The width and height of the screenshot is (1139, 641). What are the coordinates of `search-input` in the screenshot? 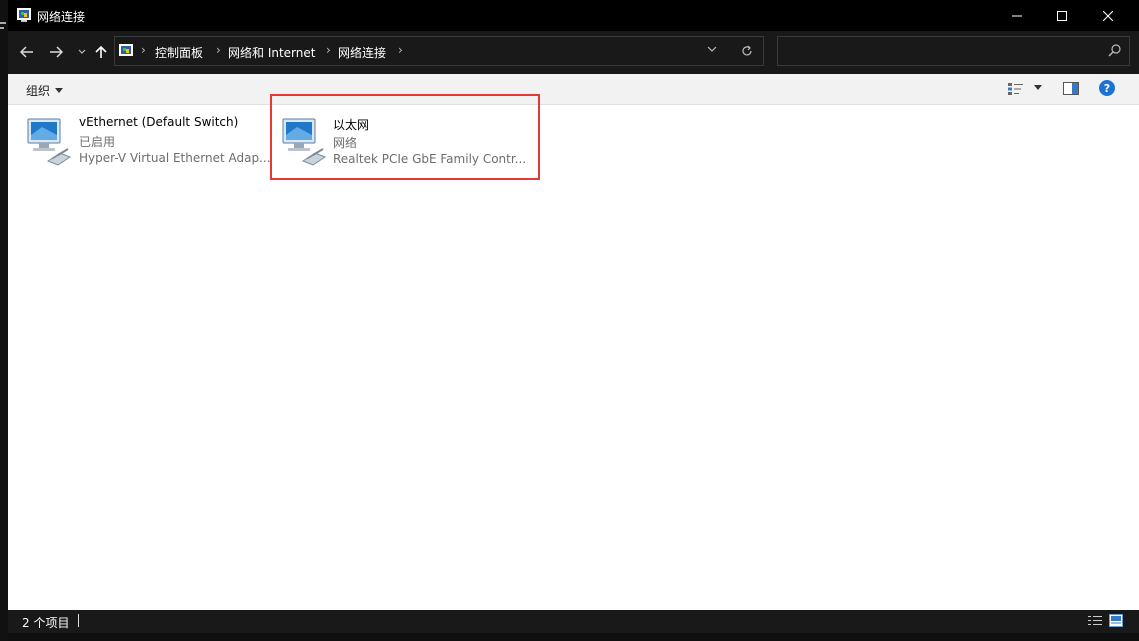 It's located at (953, 51).